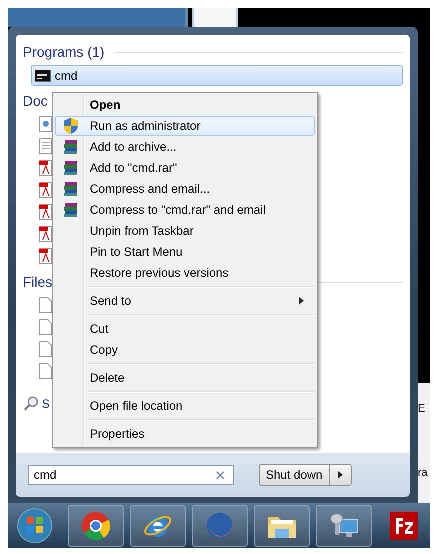 The height and width of the screenshot is (554, 441). Describe the element at coordinates (217, 75) in the screenshot. I see `program-result: cmd` at that location.